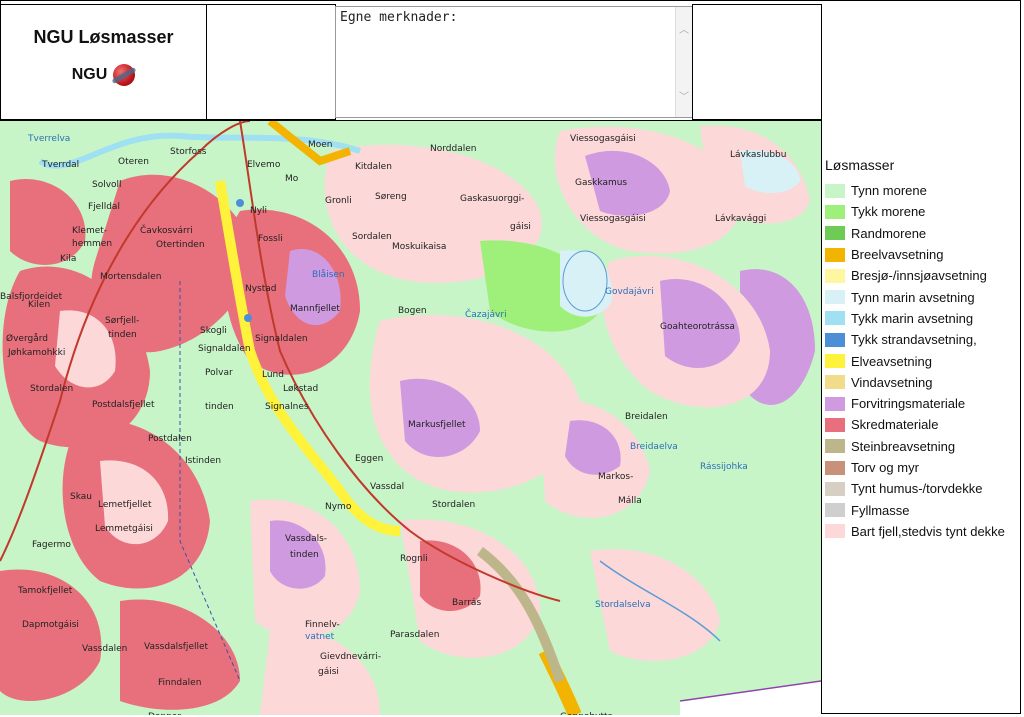  What do you see at coordinates (466, 603) in the screenshot?
I see `map-place-label: Barrás` at bounding box center [466, 603].